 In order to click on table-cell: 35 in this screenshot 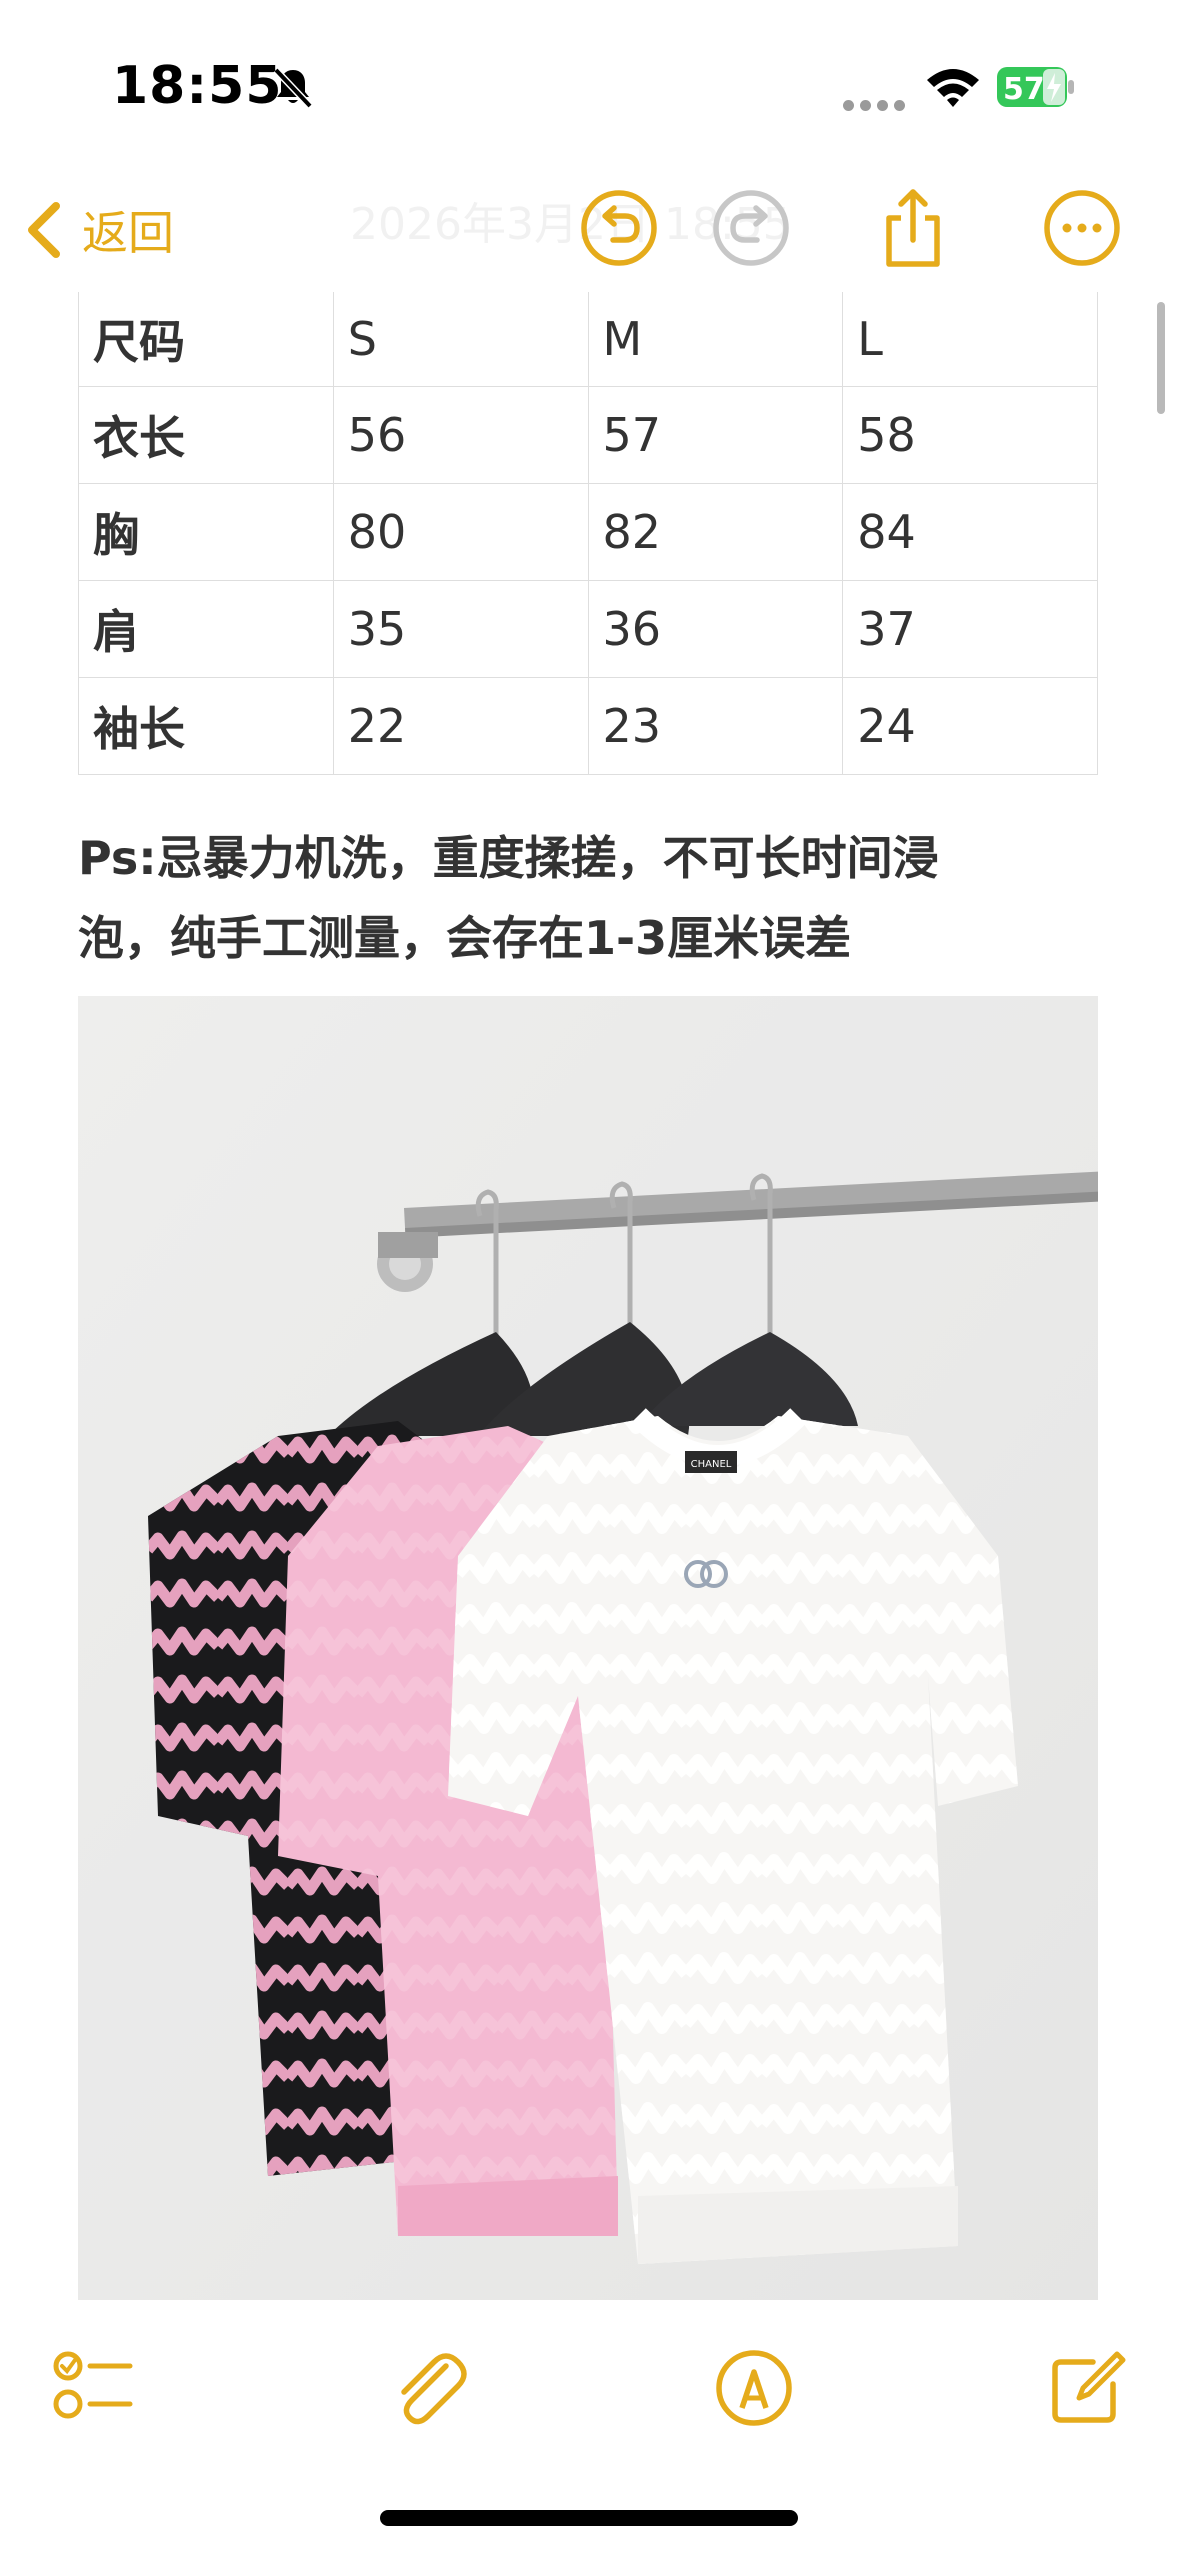, I will do `click(460, 629)`.